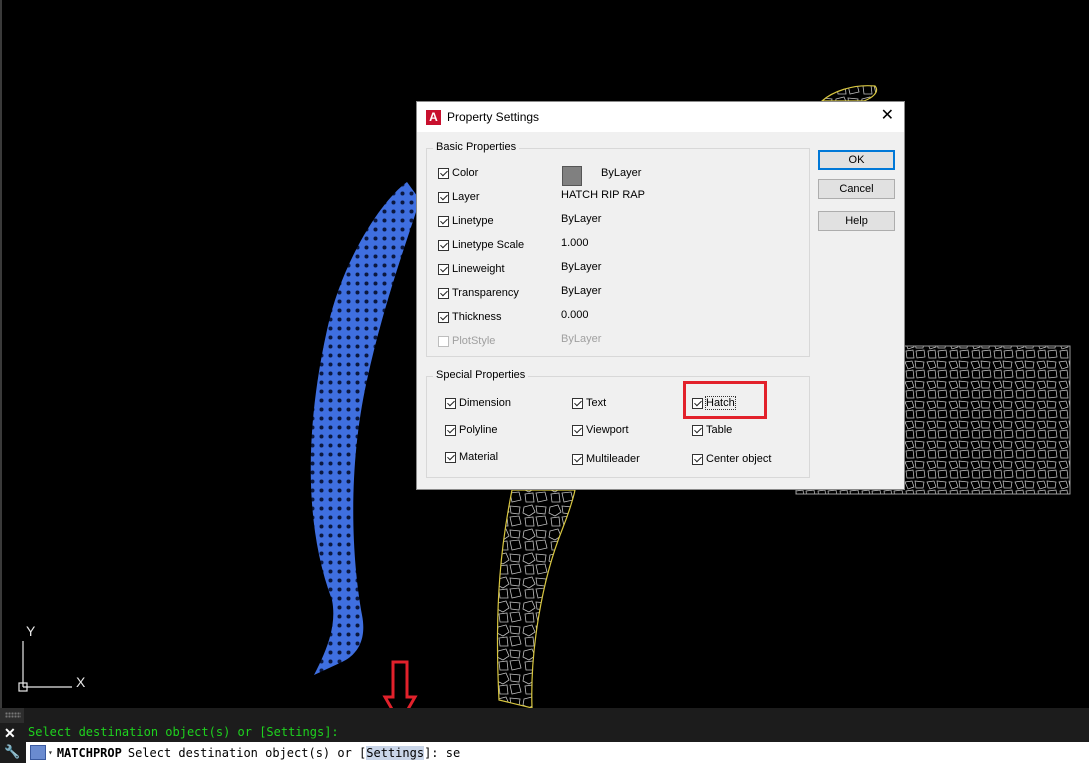 The width and height of the screenshot is (1089, 763). Describe the element at coordinates (856, 221) in the screenshot. I see `help-button: Help` at that location.